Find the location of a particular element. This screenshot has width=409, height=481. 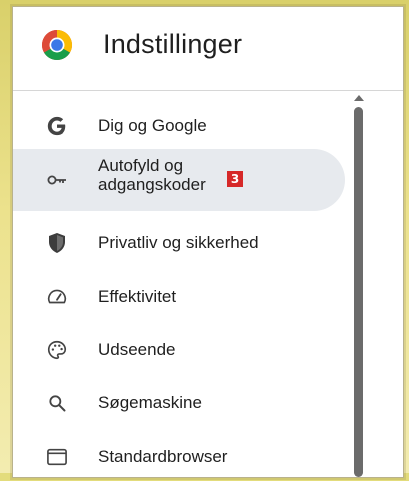

sidebar-item-label: Udseende is located at coordinates (137, 349).